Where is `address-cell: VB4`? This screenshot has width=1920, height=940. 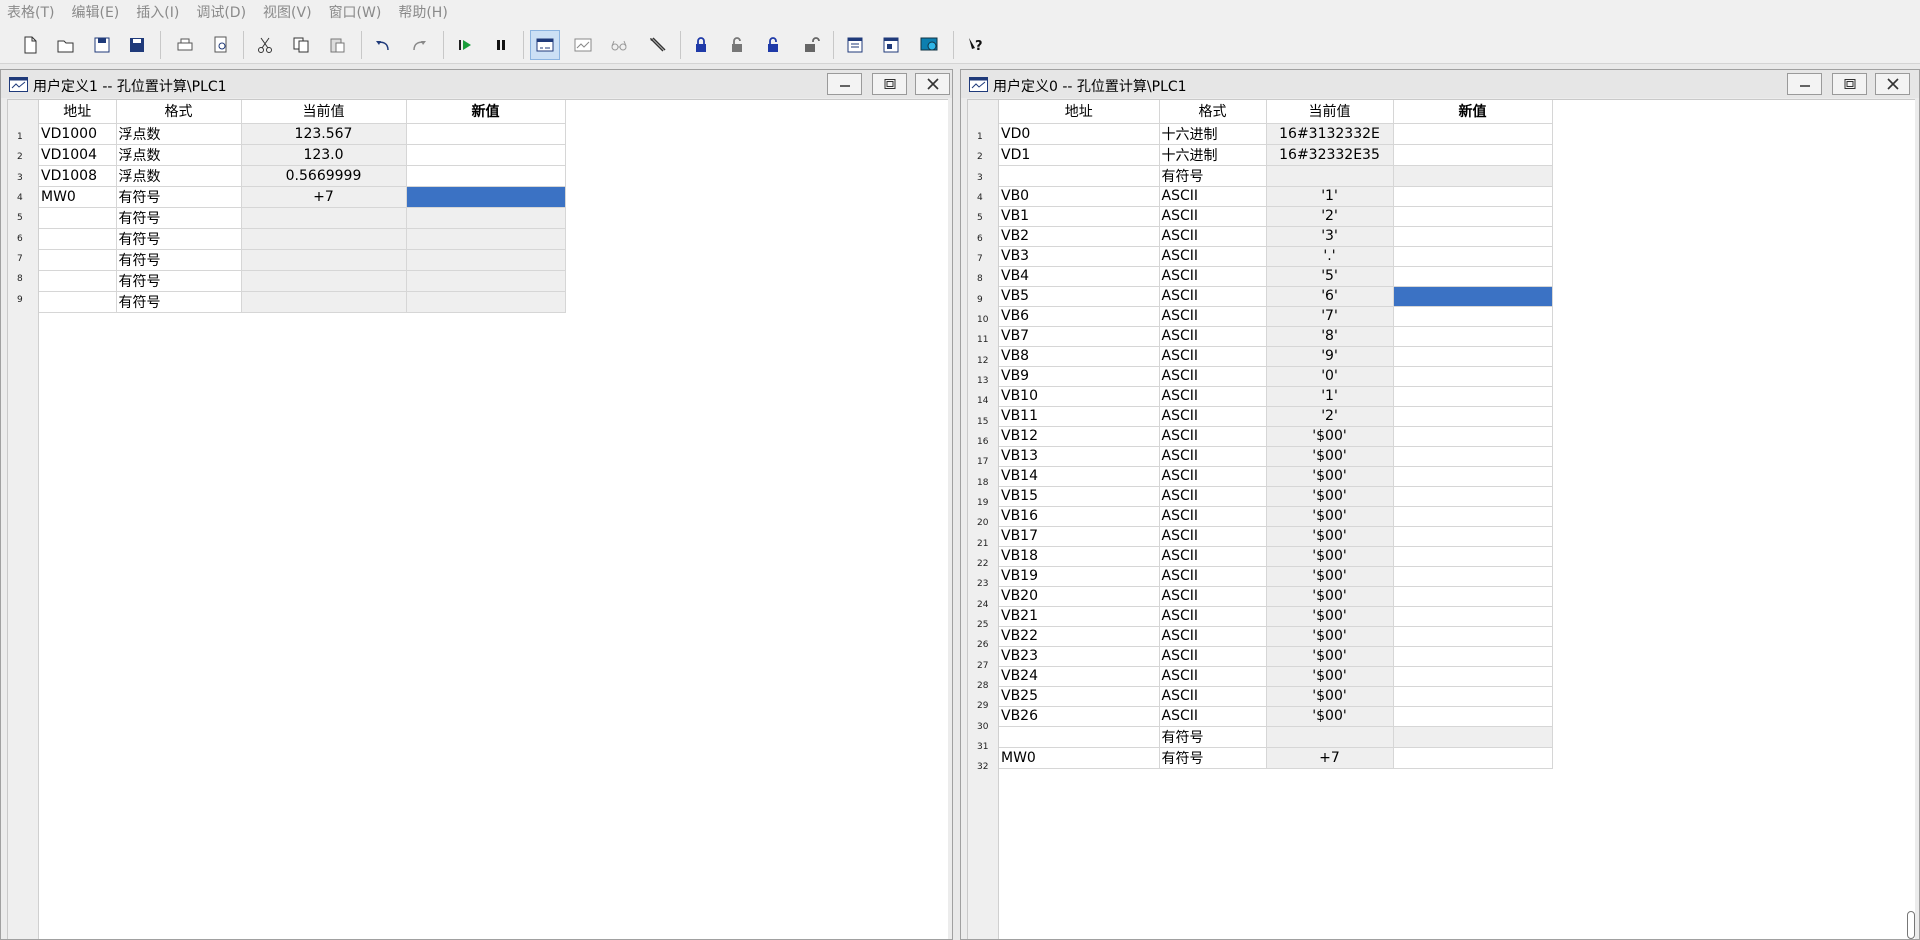 address-cell: VB4 is located at coordinates (1079, 276).